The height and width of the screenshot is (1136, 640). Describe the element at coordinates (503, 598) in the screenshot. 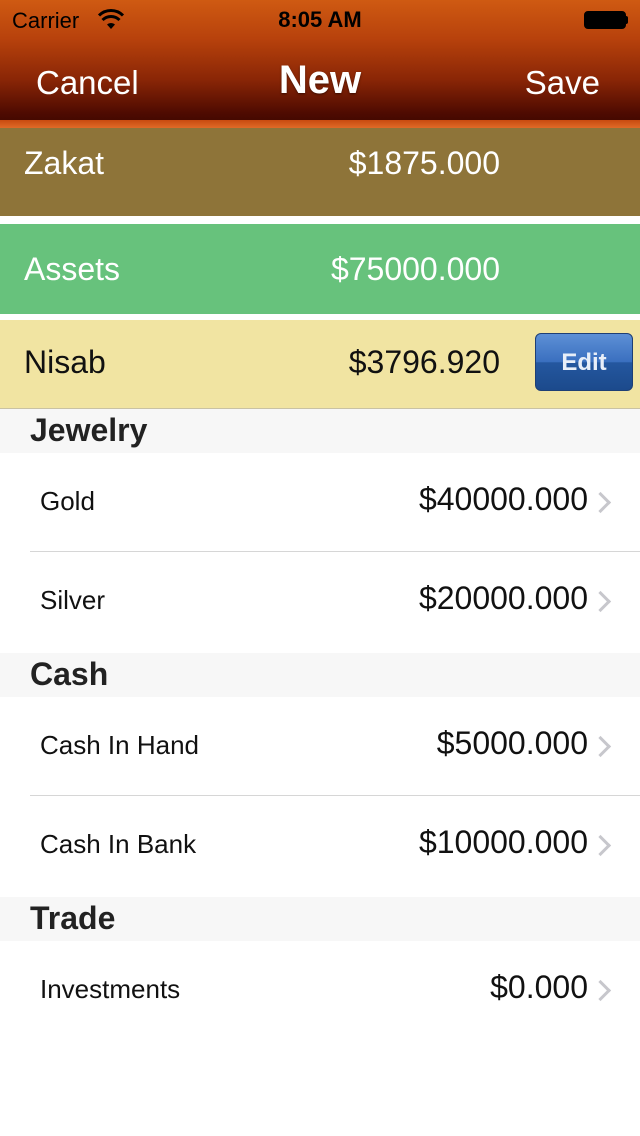

I see `item-amount: $20000.000` at that location.